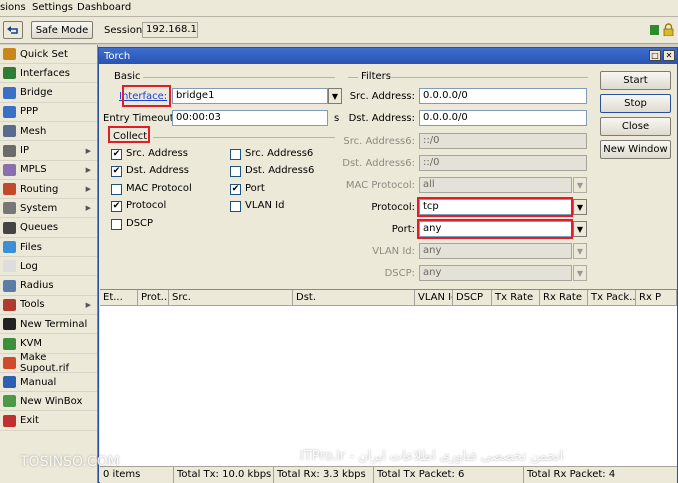 This screenshot has width=678, height=483. I want to click on collect-mac-protocol-checkbox, so click(116, 189).